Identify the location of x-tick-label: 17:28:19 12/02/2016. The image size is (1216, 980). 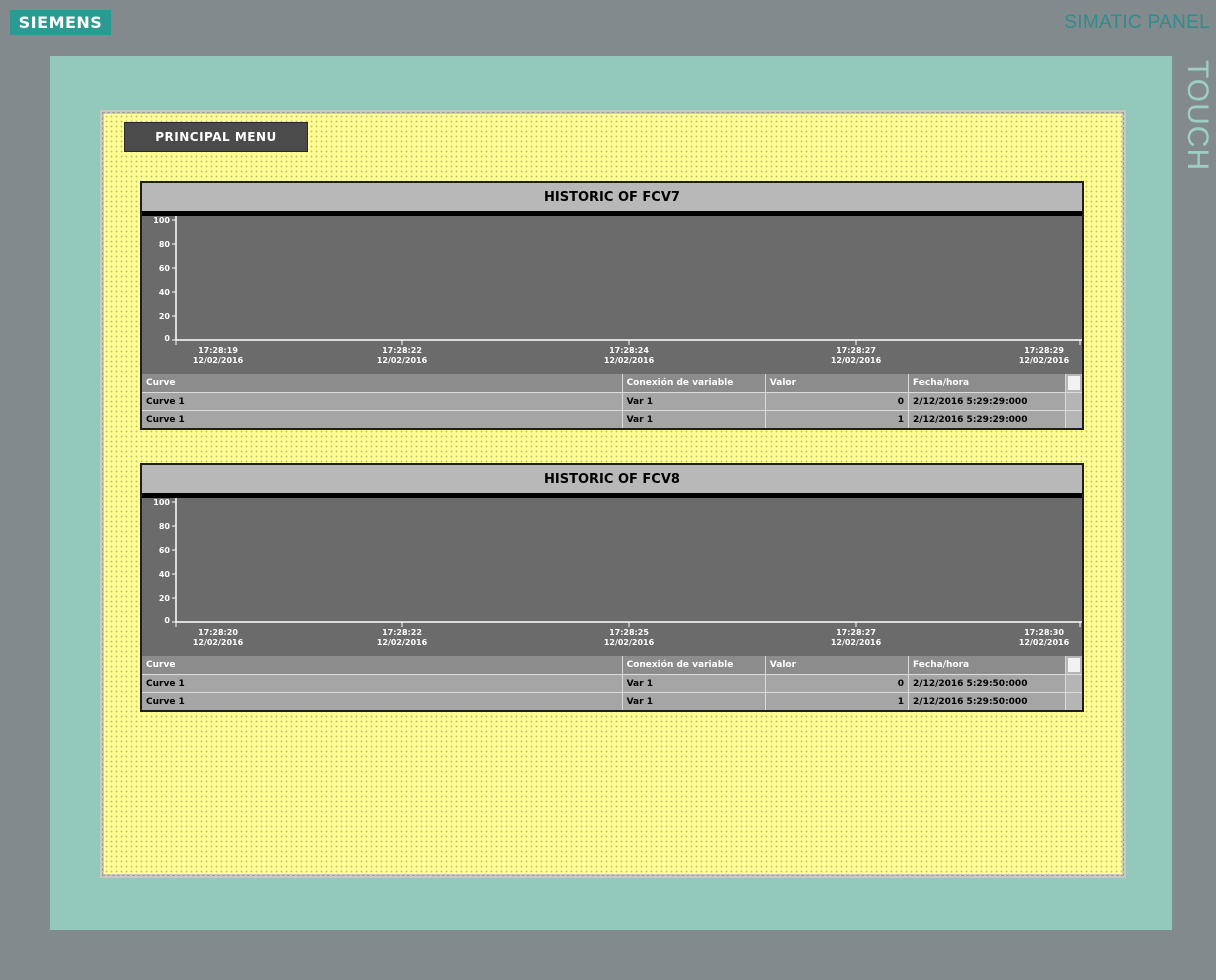
(218, 355).